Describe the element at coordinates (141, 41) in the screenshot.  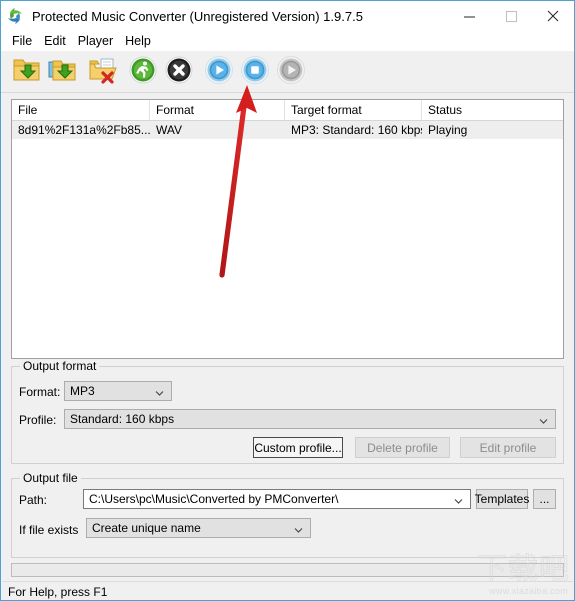
I see `menu-item-help: Help` at that location.